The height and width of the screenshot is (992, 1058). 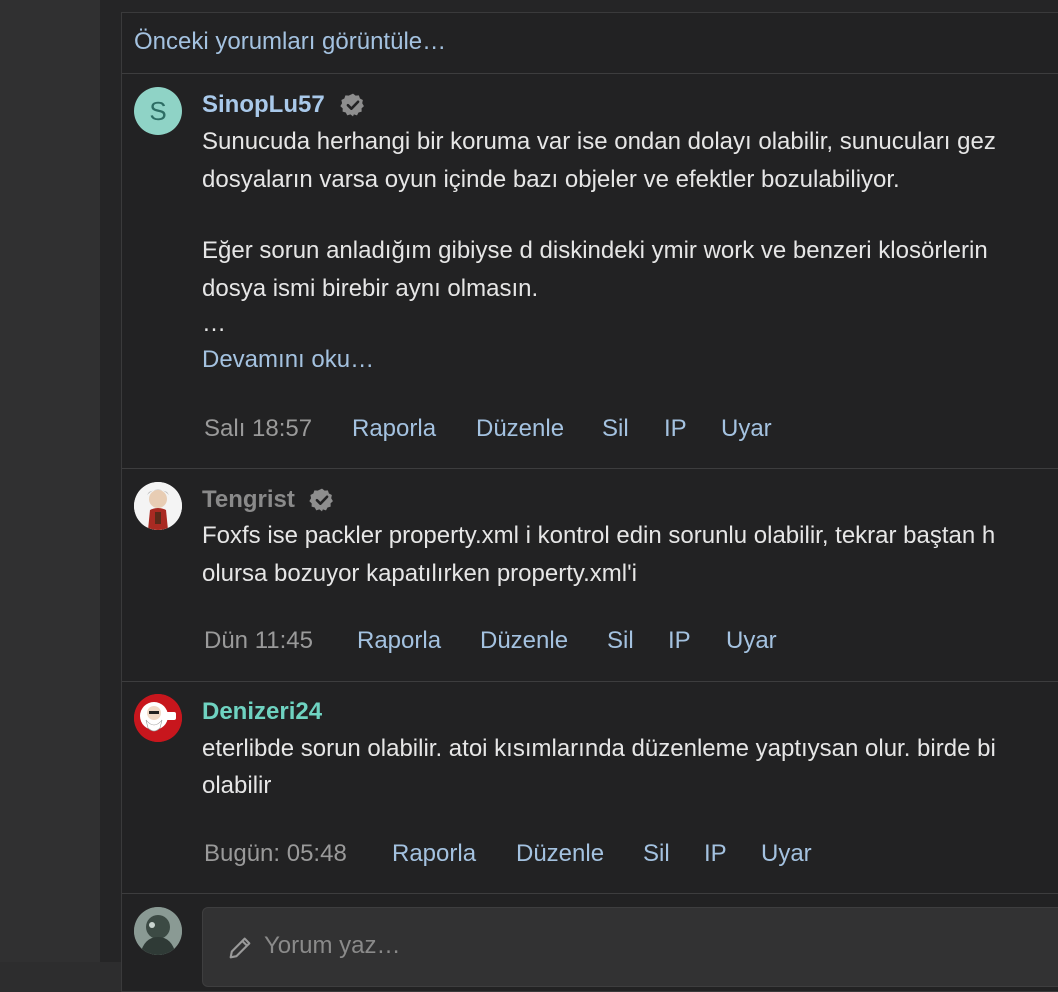 What do you see at coordinates (258, 429) in the screenshot?
I see `comment-time: Salı 18:57` at bounding box center [258, 429].